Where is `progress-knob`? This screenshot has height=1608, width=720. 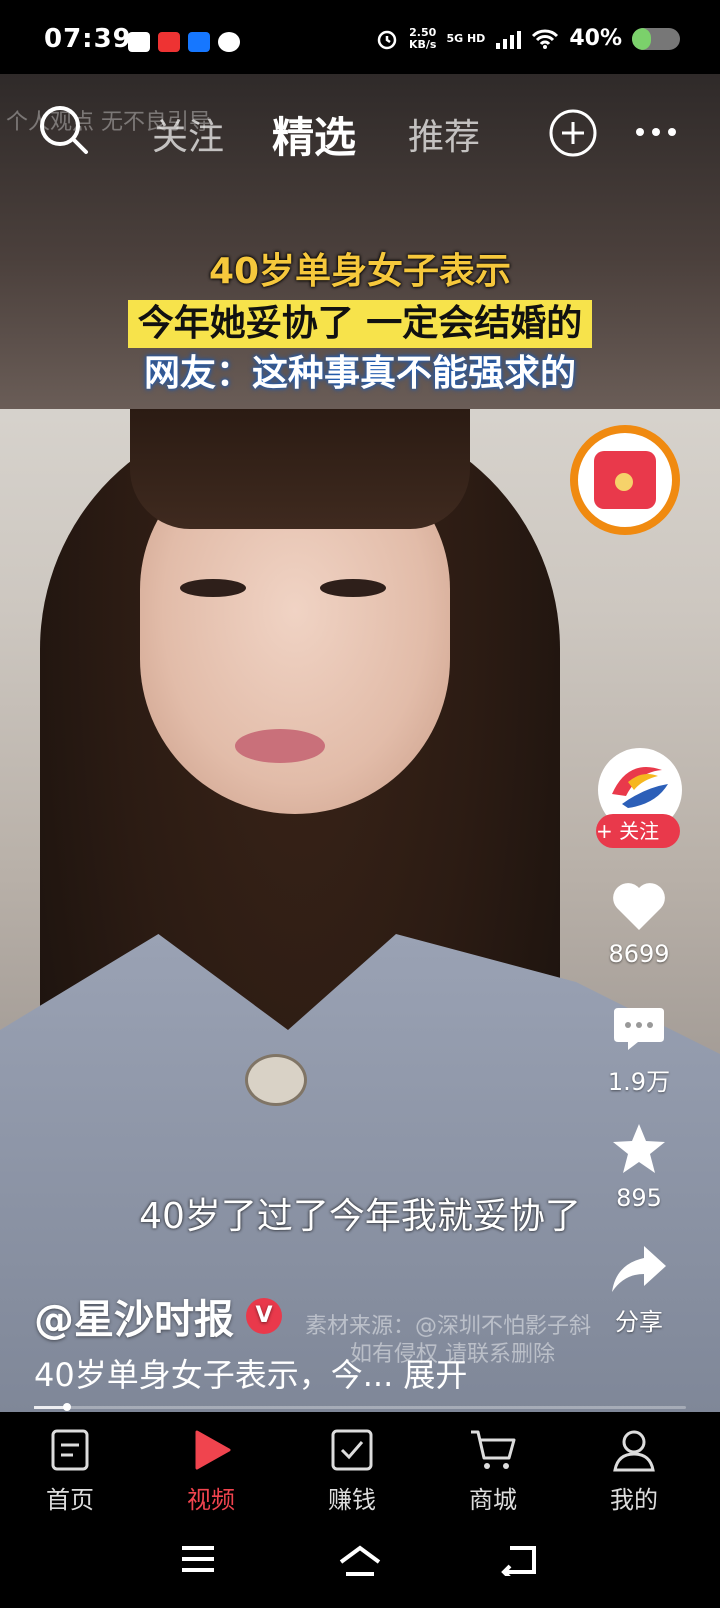
progress-knob is located at coordinates (66, 1407).